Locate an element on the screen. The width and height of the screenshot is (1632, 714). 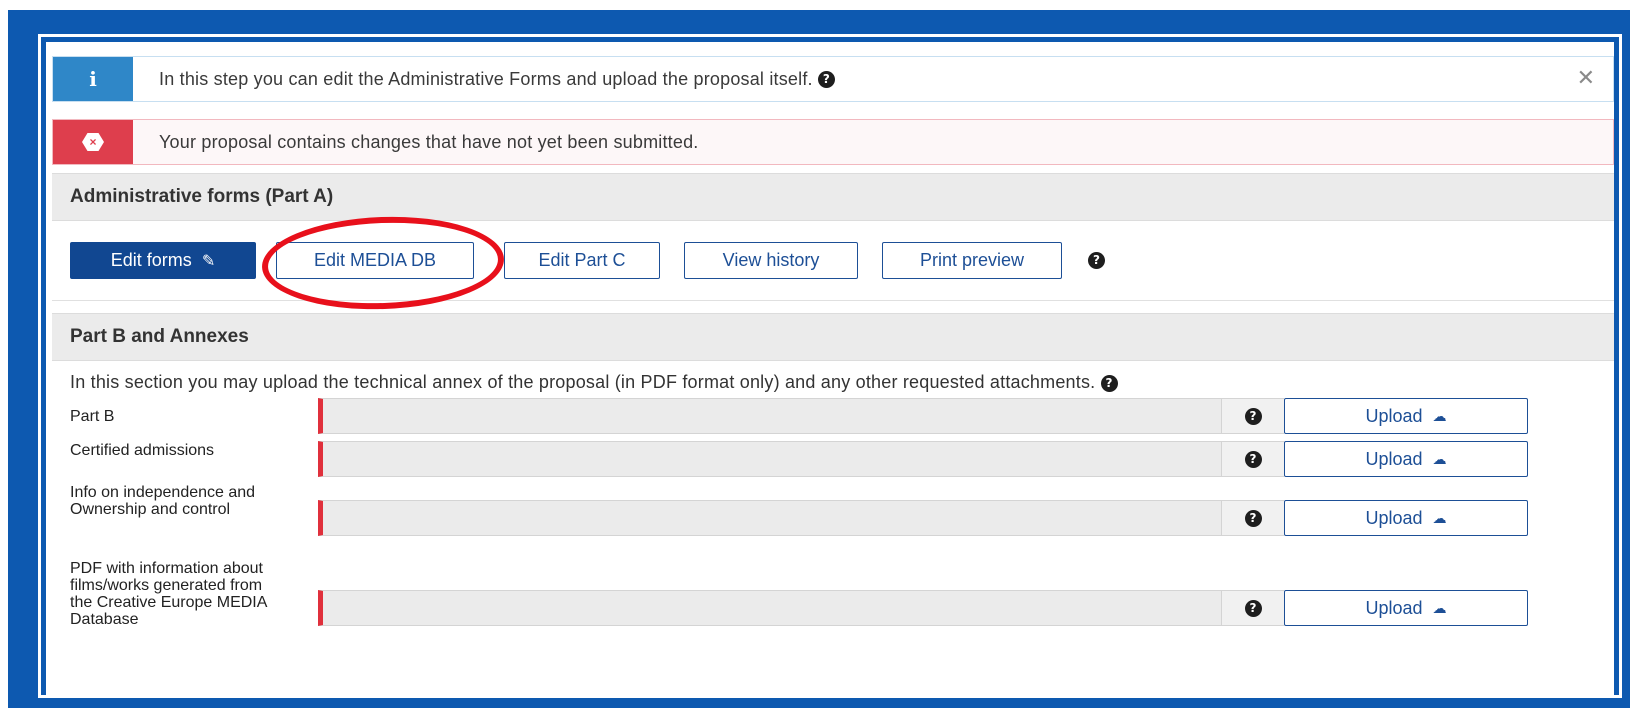
edit-part-c-button: Edit Part C is located at coordinates (582, 260).